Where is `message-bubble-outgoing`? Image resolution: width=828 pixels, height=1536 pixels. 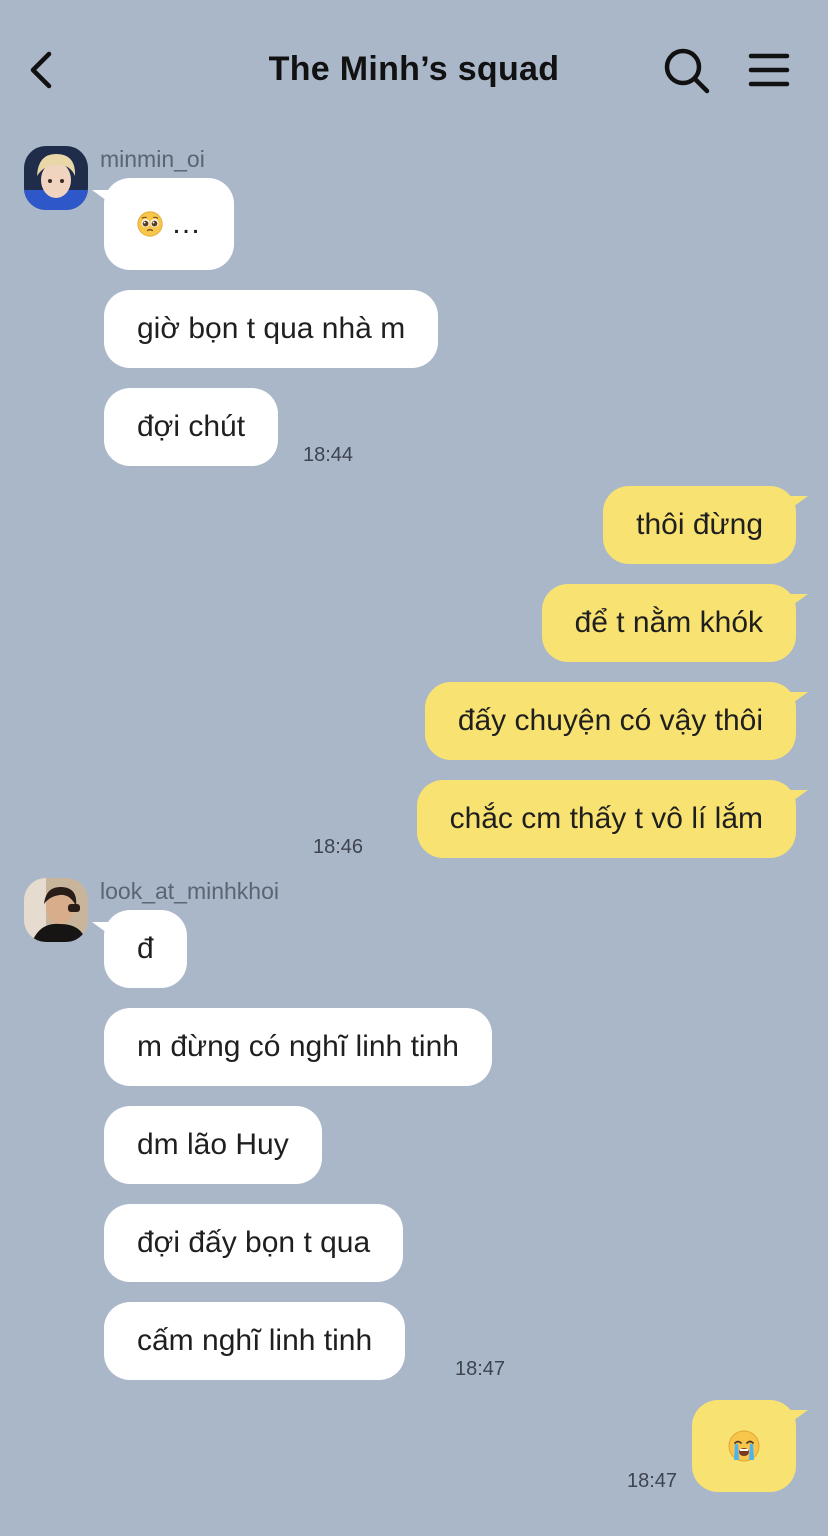 message-bubble-outgoing is located at coordinates (744, 1446).